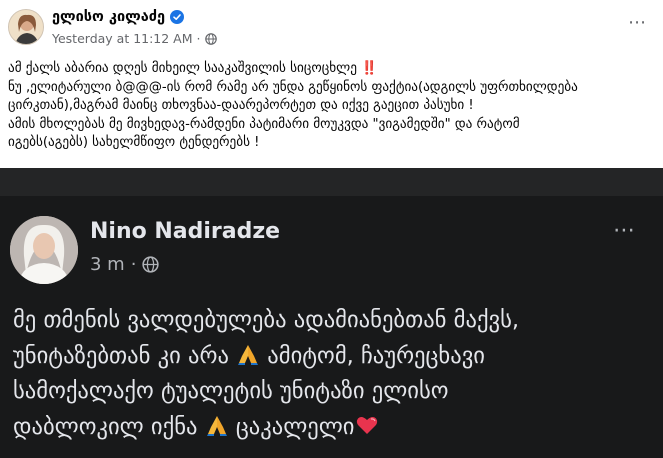 This screenshot has width=663, height=458. What do you see at coordinates (331, 182) in the screenshot?
I see `screenshot-top-band` at bounding box center [331, 182].